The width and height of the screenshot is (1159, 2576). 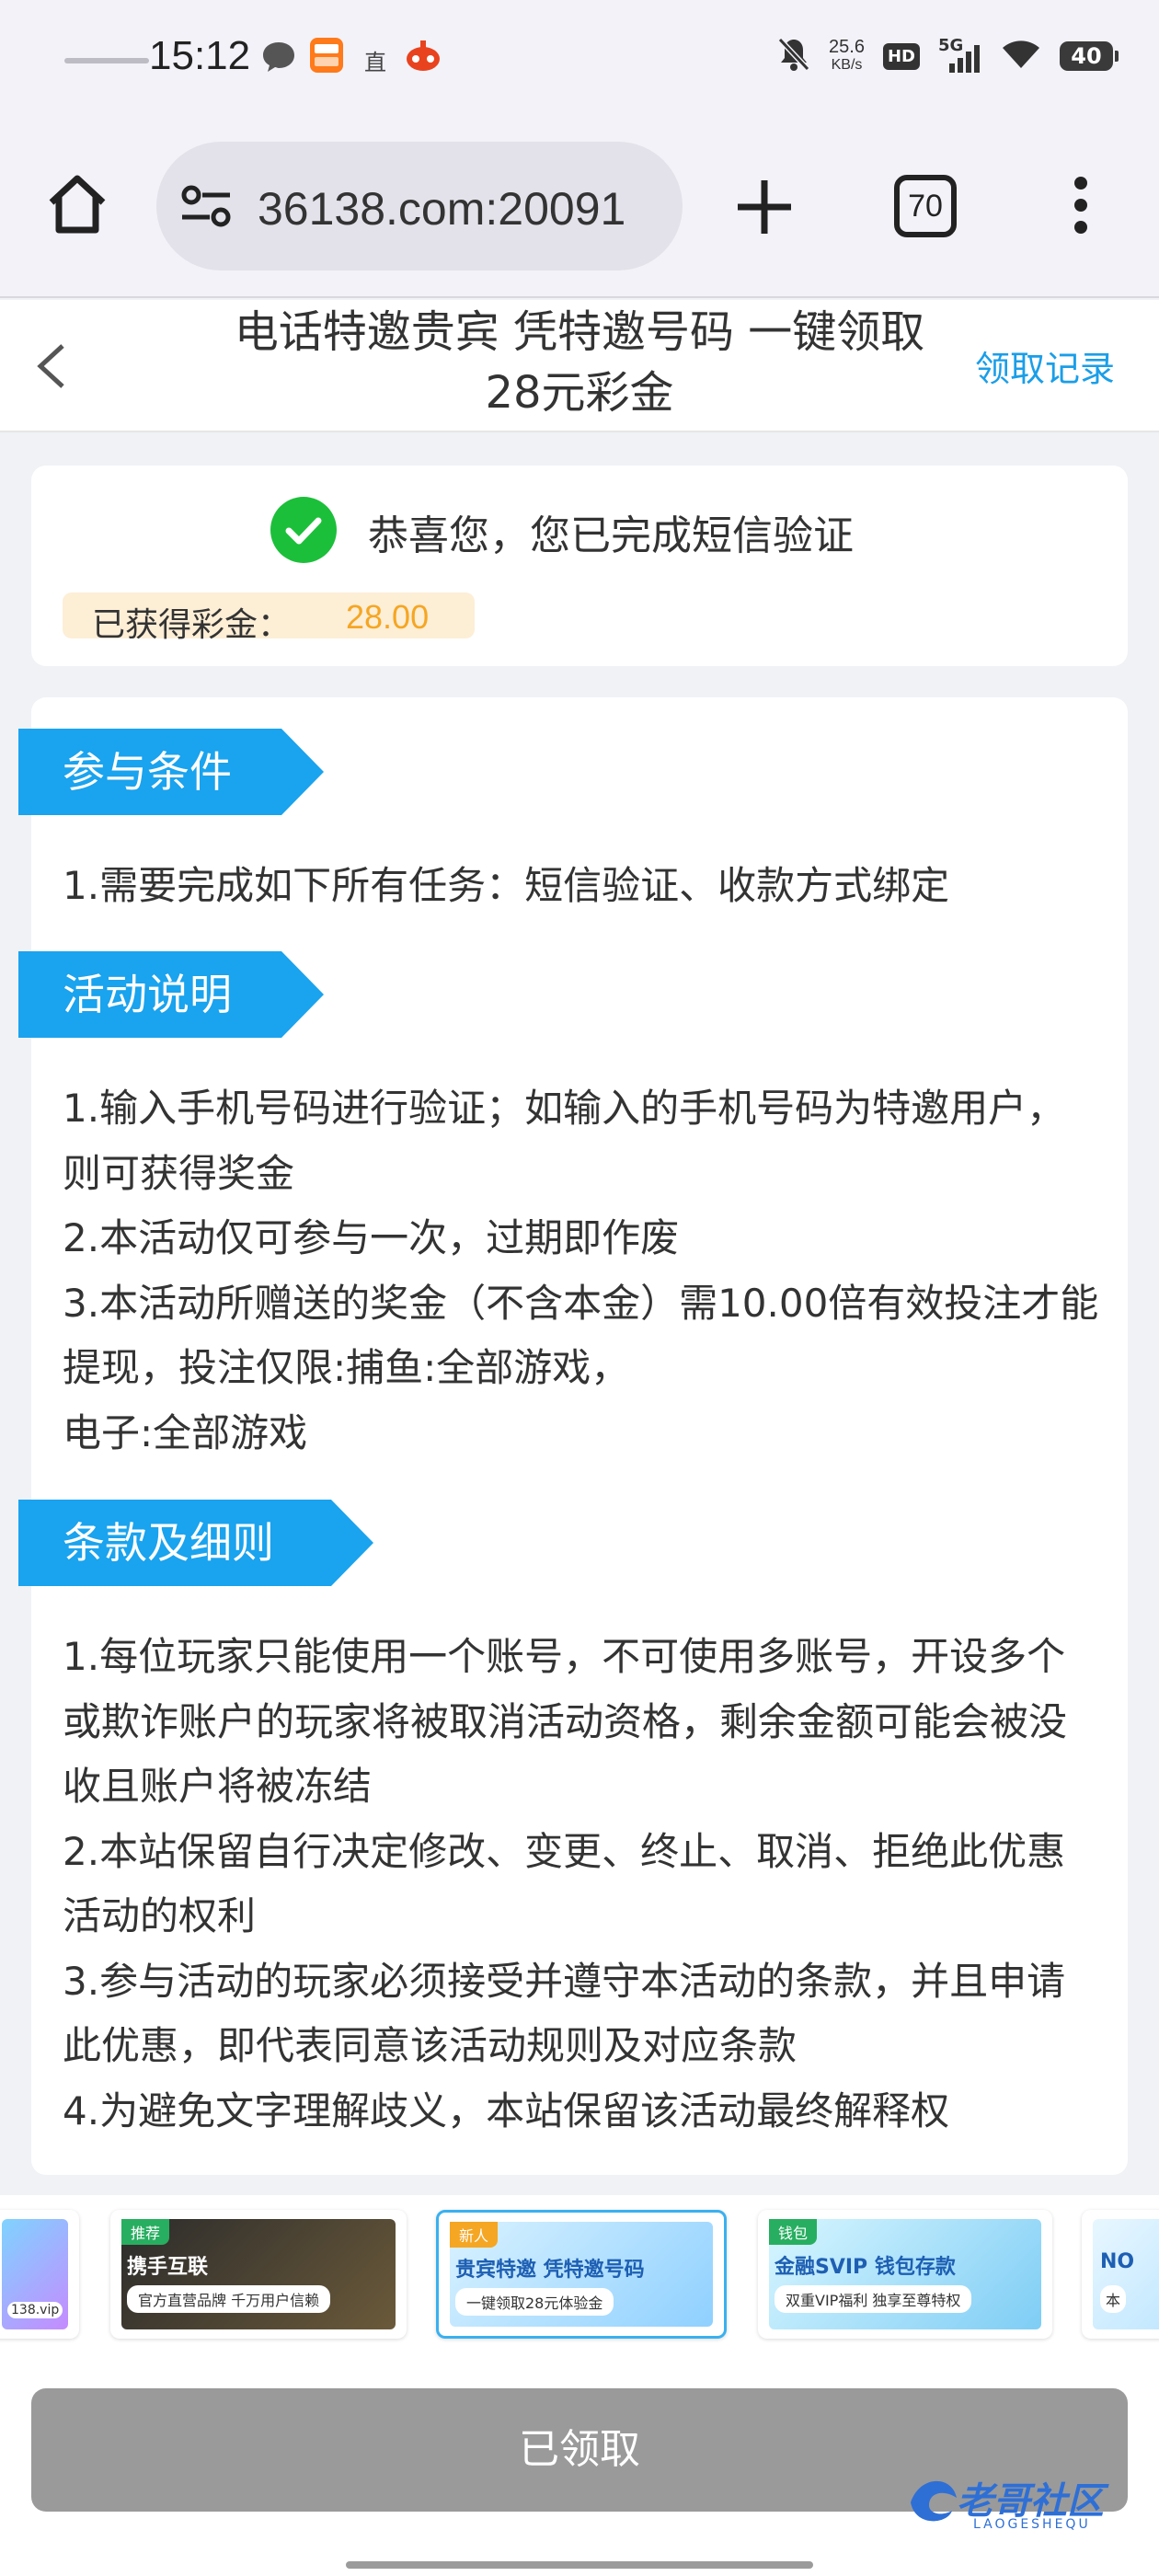 I want to click on plus-icon, so click(x=764, y=207).